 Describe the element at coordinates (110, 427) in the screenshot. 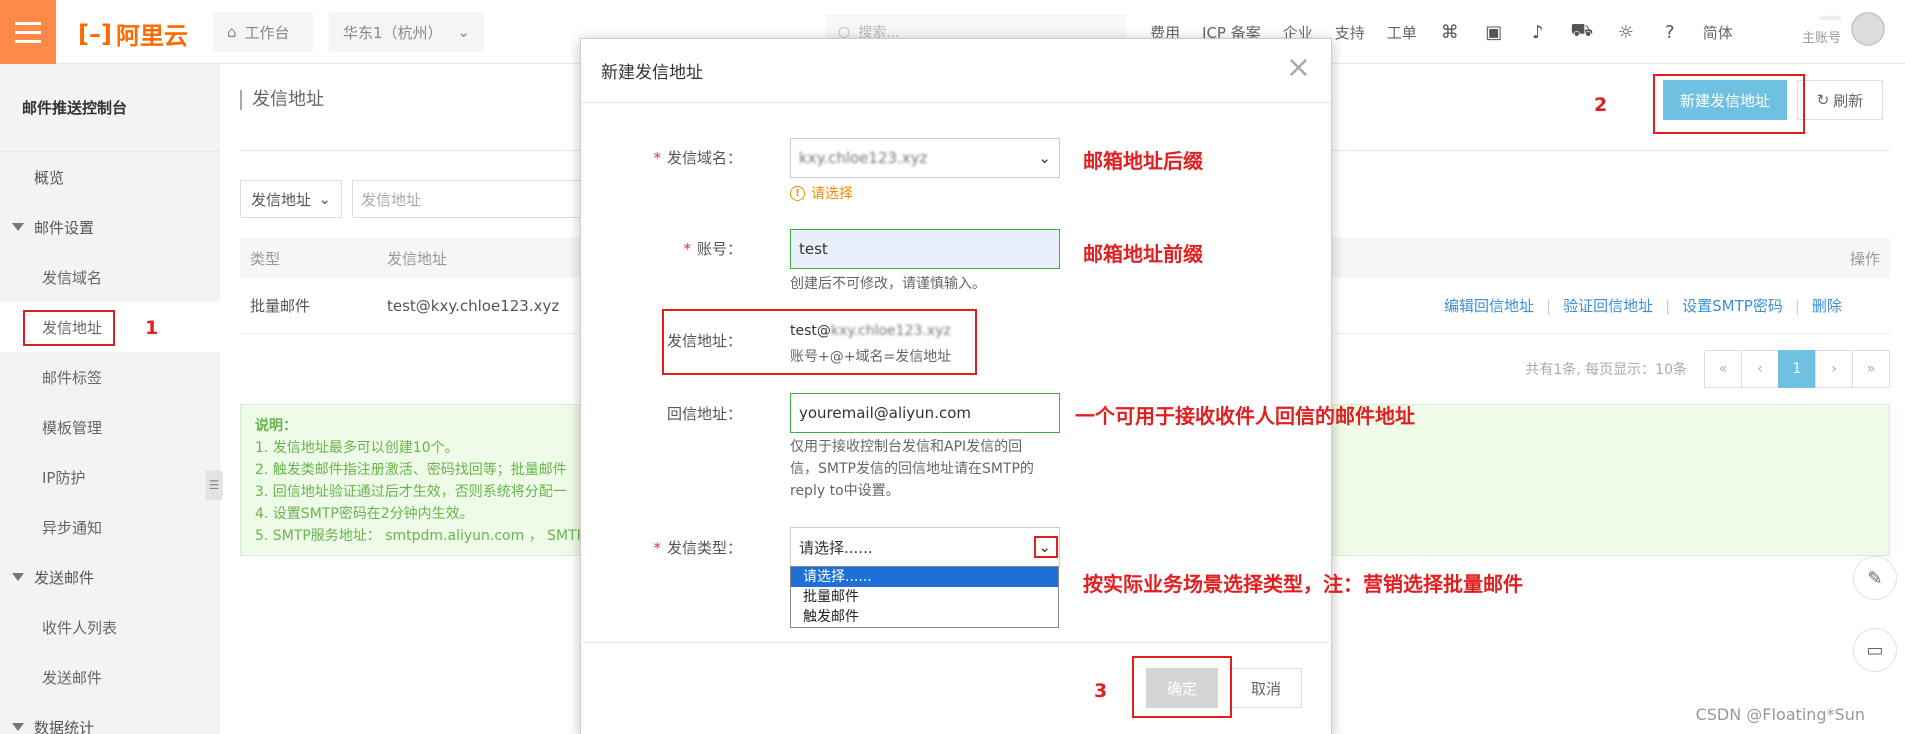

I see `sidebar-item-templates: 模板管理` at that location.